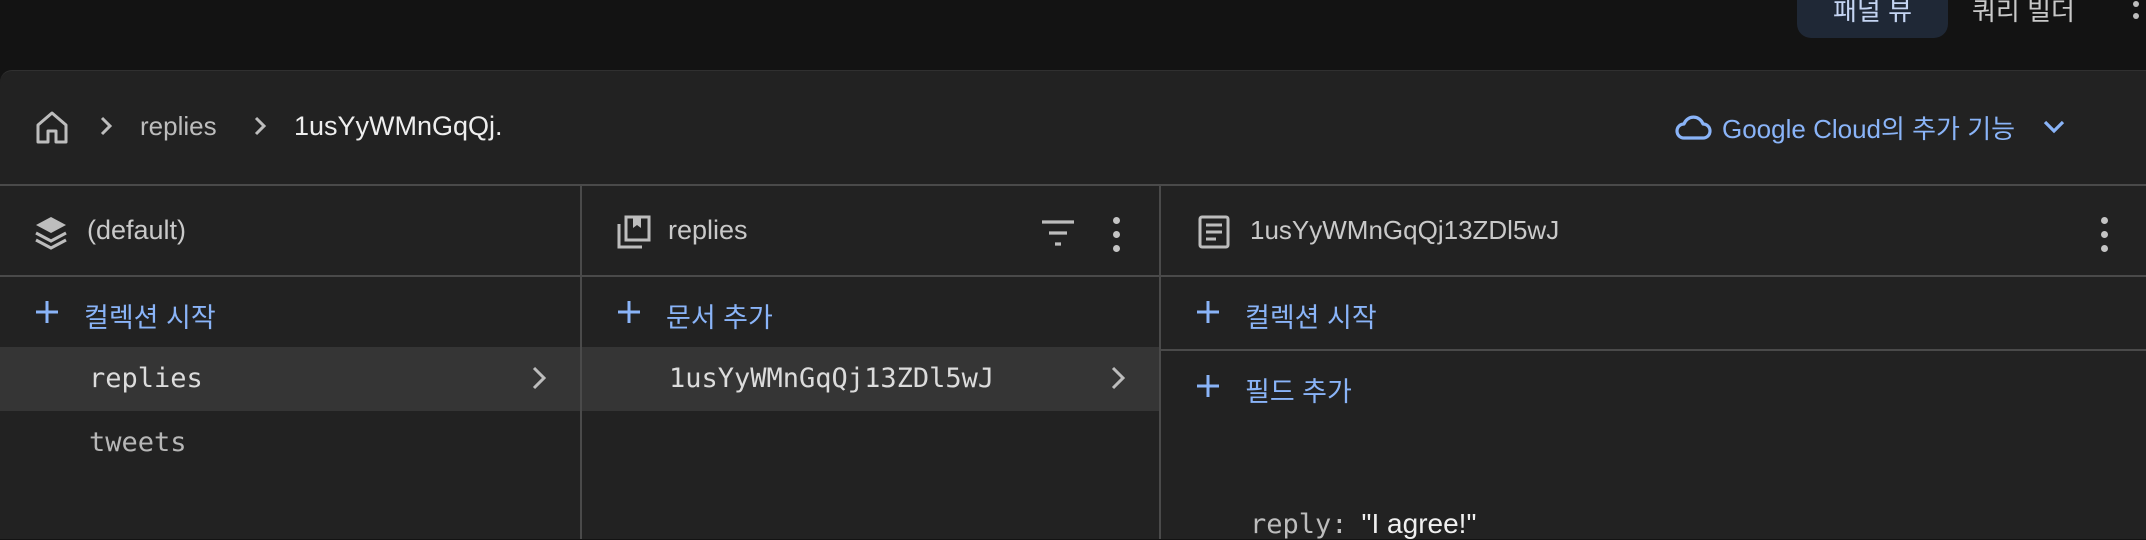 Image resolution: width=2146 pixels, height=540 pixels. What do you see at coordinates (1653, 231) in the screenshot?
I see `document-header: 1usYyWMnGqQj13ZDl5wJ` at bounding box center [1653, 231].